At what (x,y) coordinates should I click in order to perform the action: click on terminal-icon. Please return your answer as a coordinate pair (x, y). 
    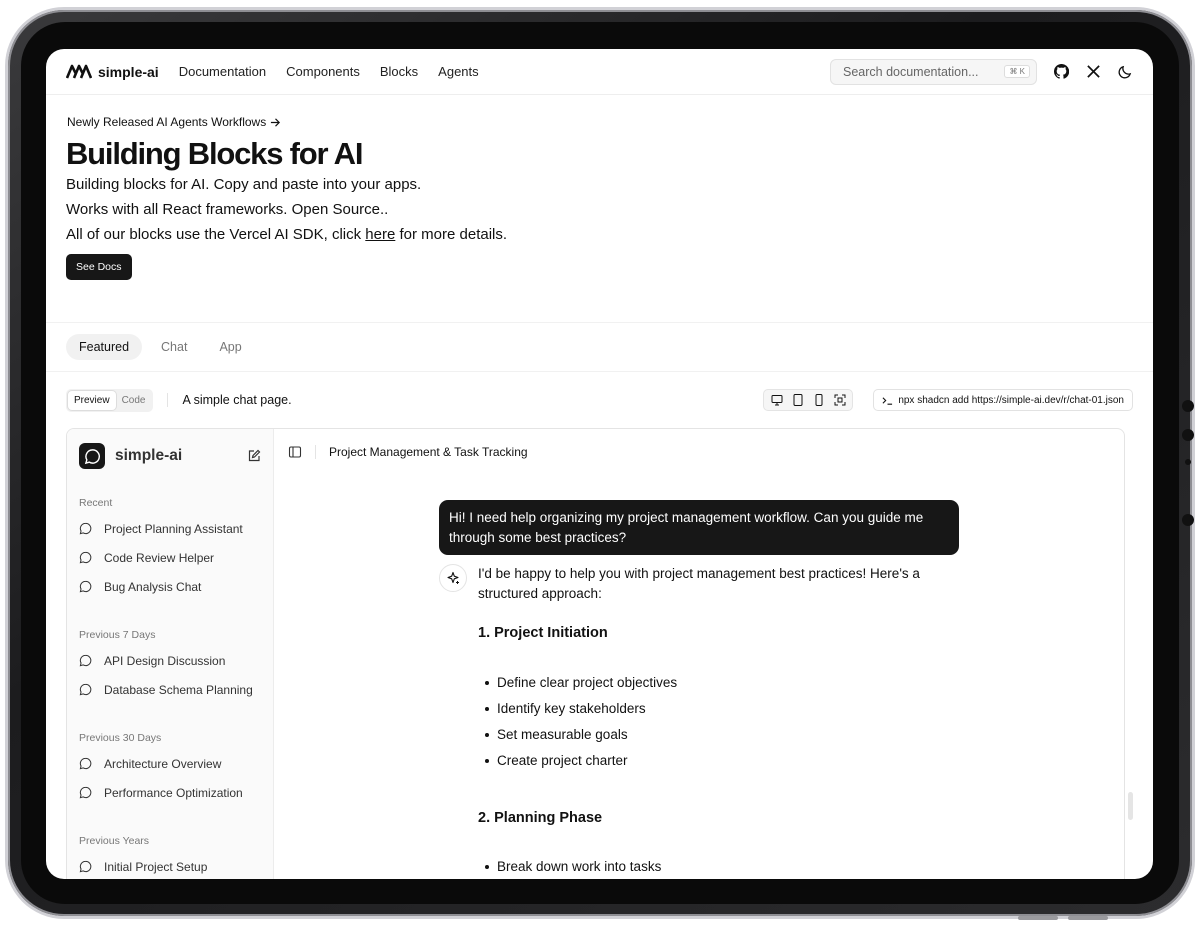
    Looking at the image, I should click on (887, 400).